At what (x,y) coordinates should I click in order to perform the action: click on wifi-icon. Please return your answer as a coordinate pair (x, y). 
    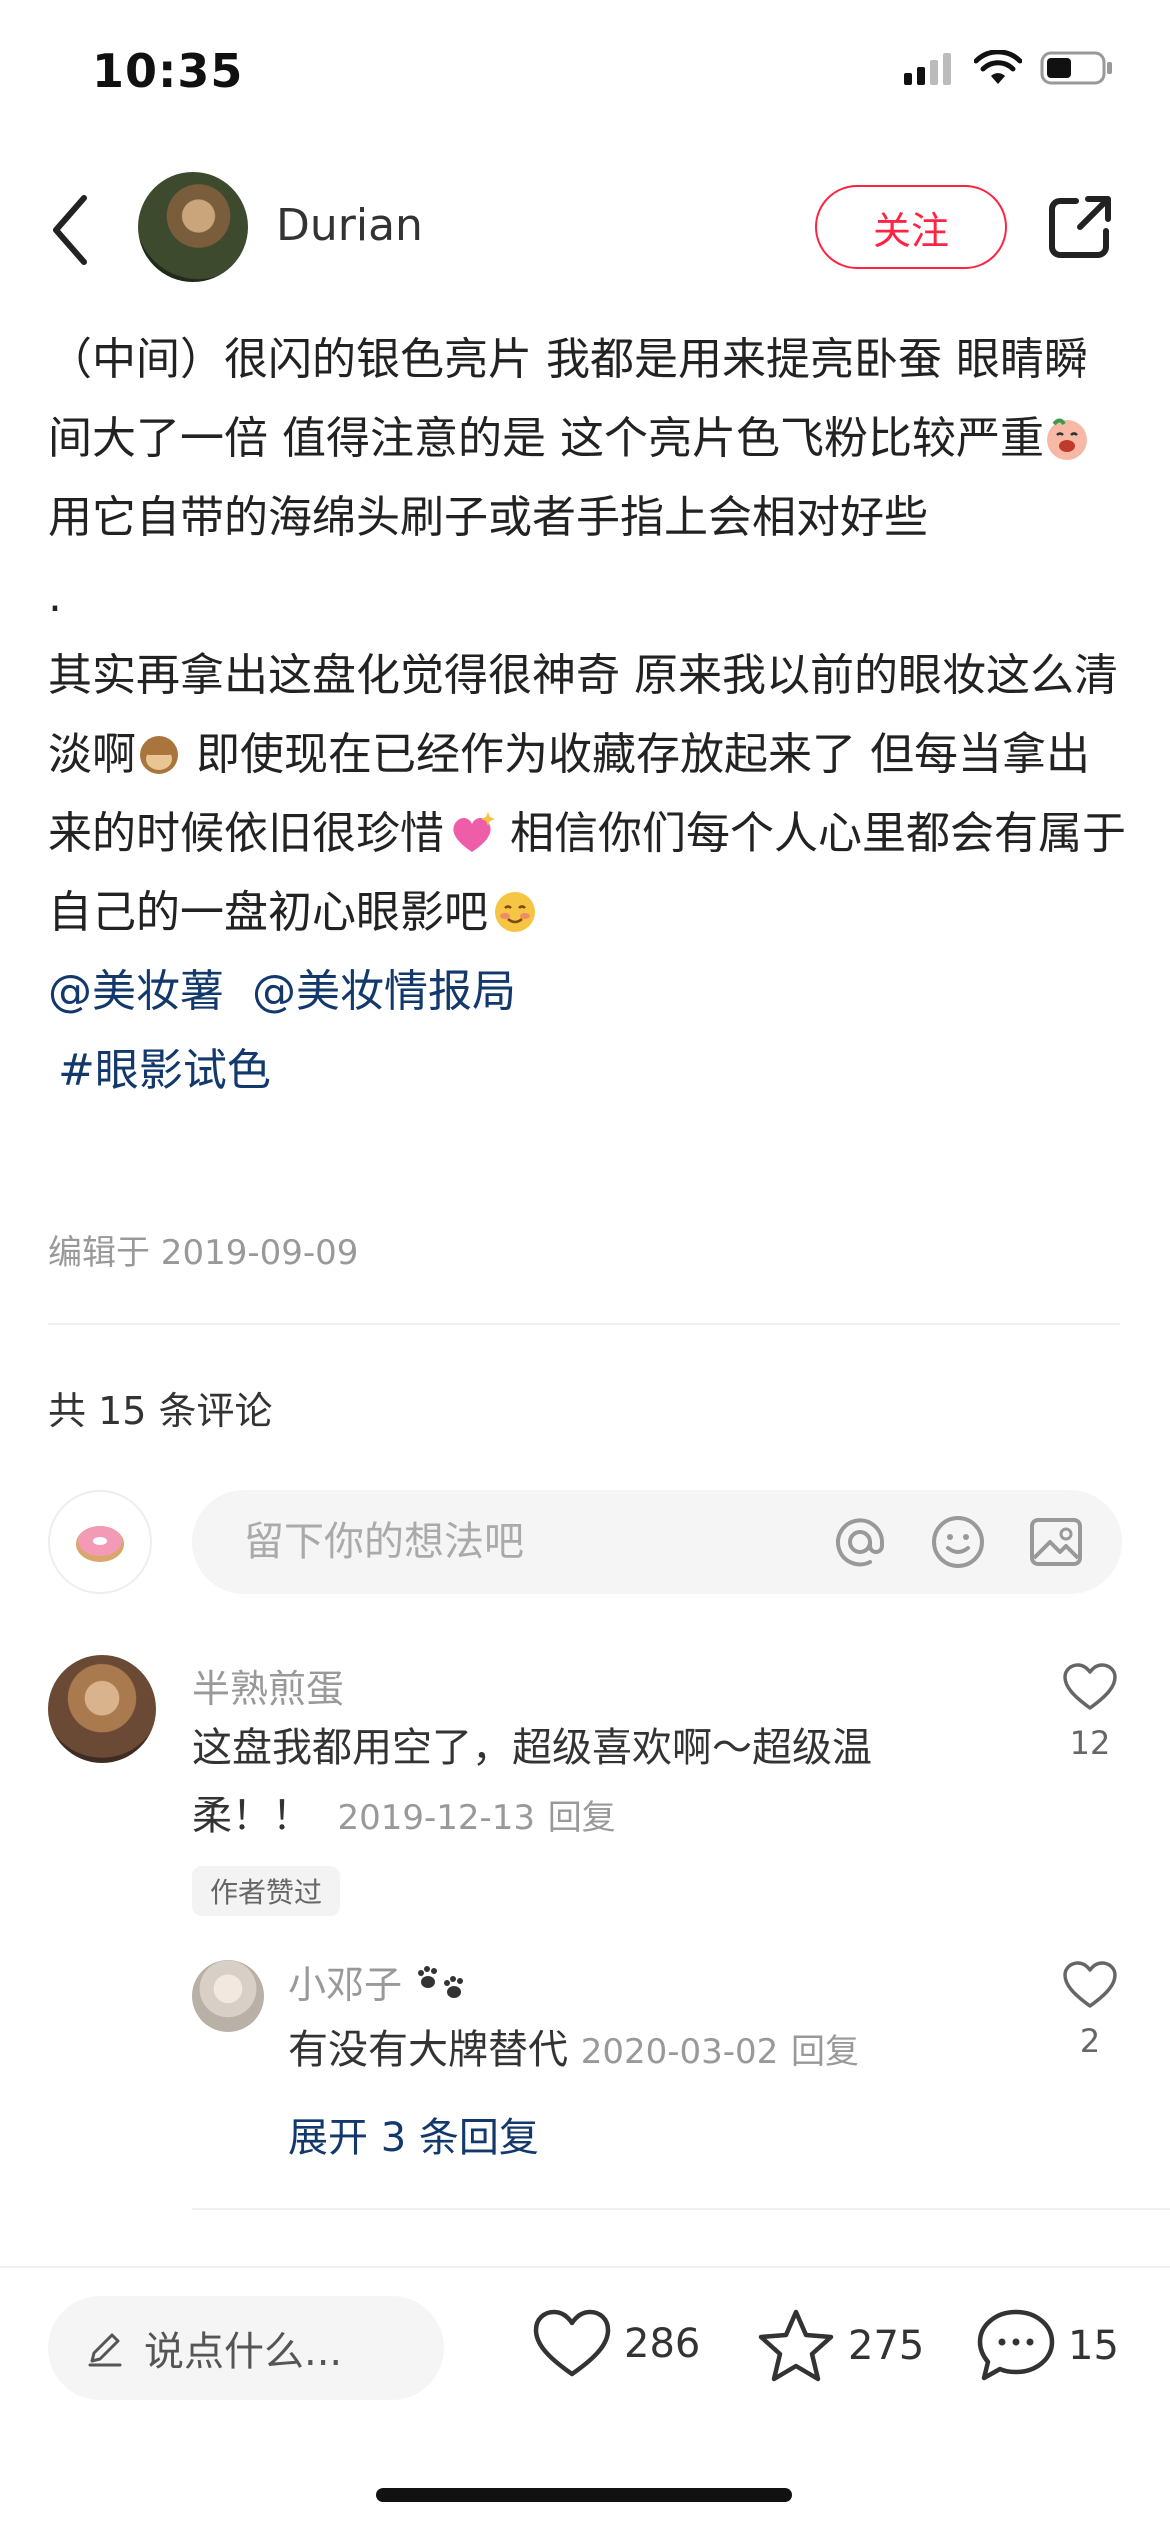
    Looking at the image, I should click on (998, 67).